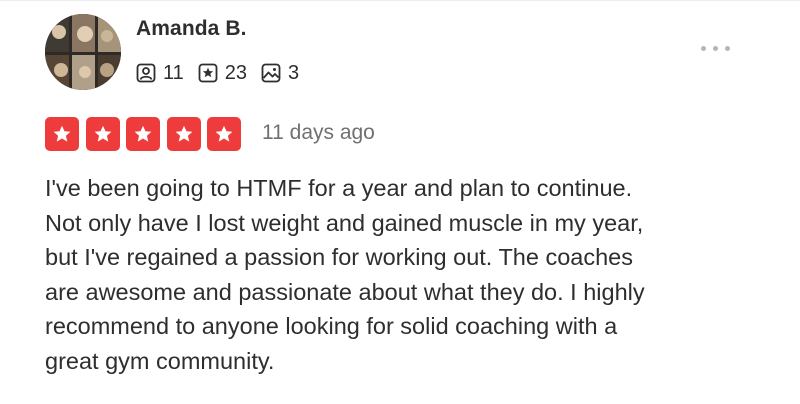 The height and width of the screenshot is (404, 800). I want to click on user-stats: 11 23 3, so click(224, 73).